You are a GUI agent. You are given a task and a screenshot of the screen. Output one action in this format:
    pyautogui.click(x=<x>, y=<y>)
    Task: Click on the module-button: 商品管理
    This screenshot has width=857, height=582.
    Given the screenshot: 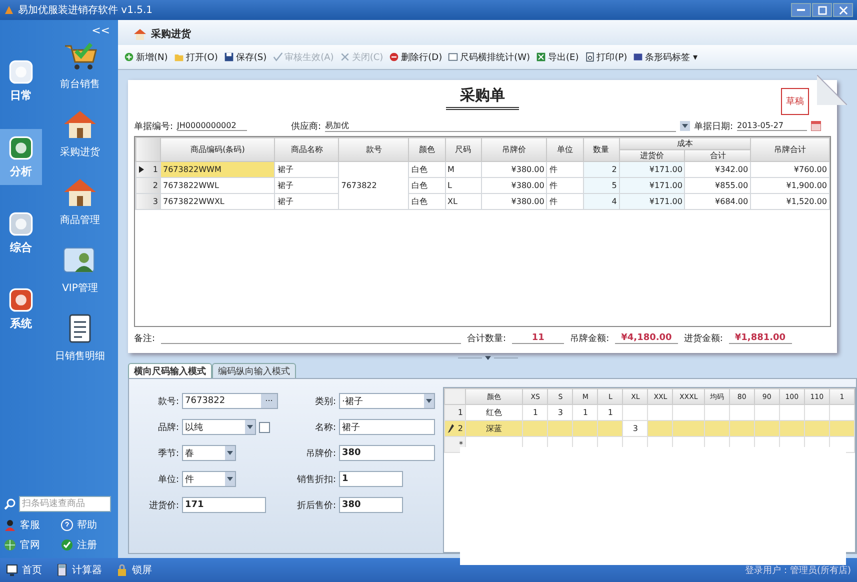 What is the action you would take?
    pyautogui.click(x=80, y=202)
    